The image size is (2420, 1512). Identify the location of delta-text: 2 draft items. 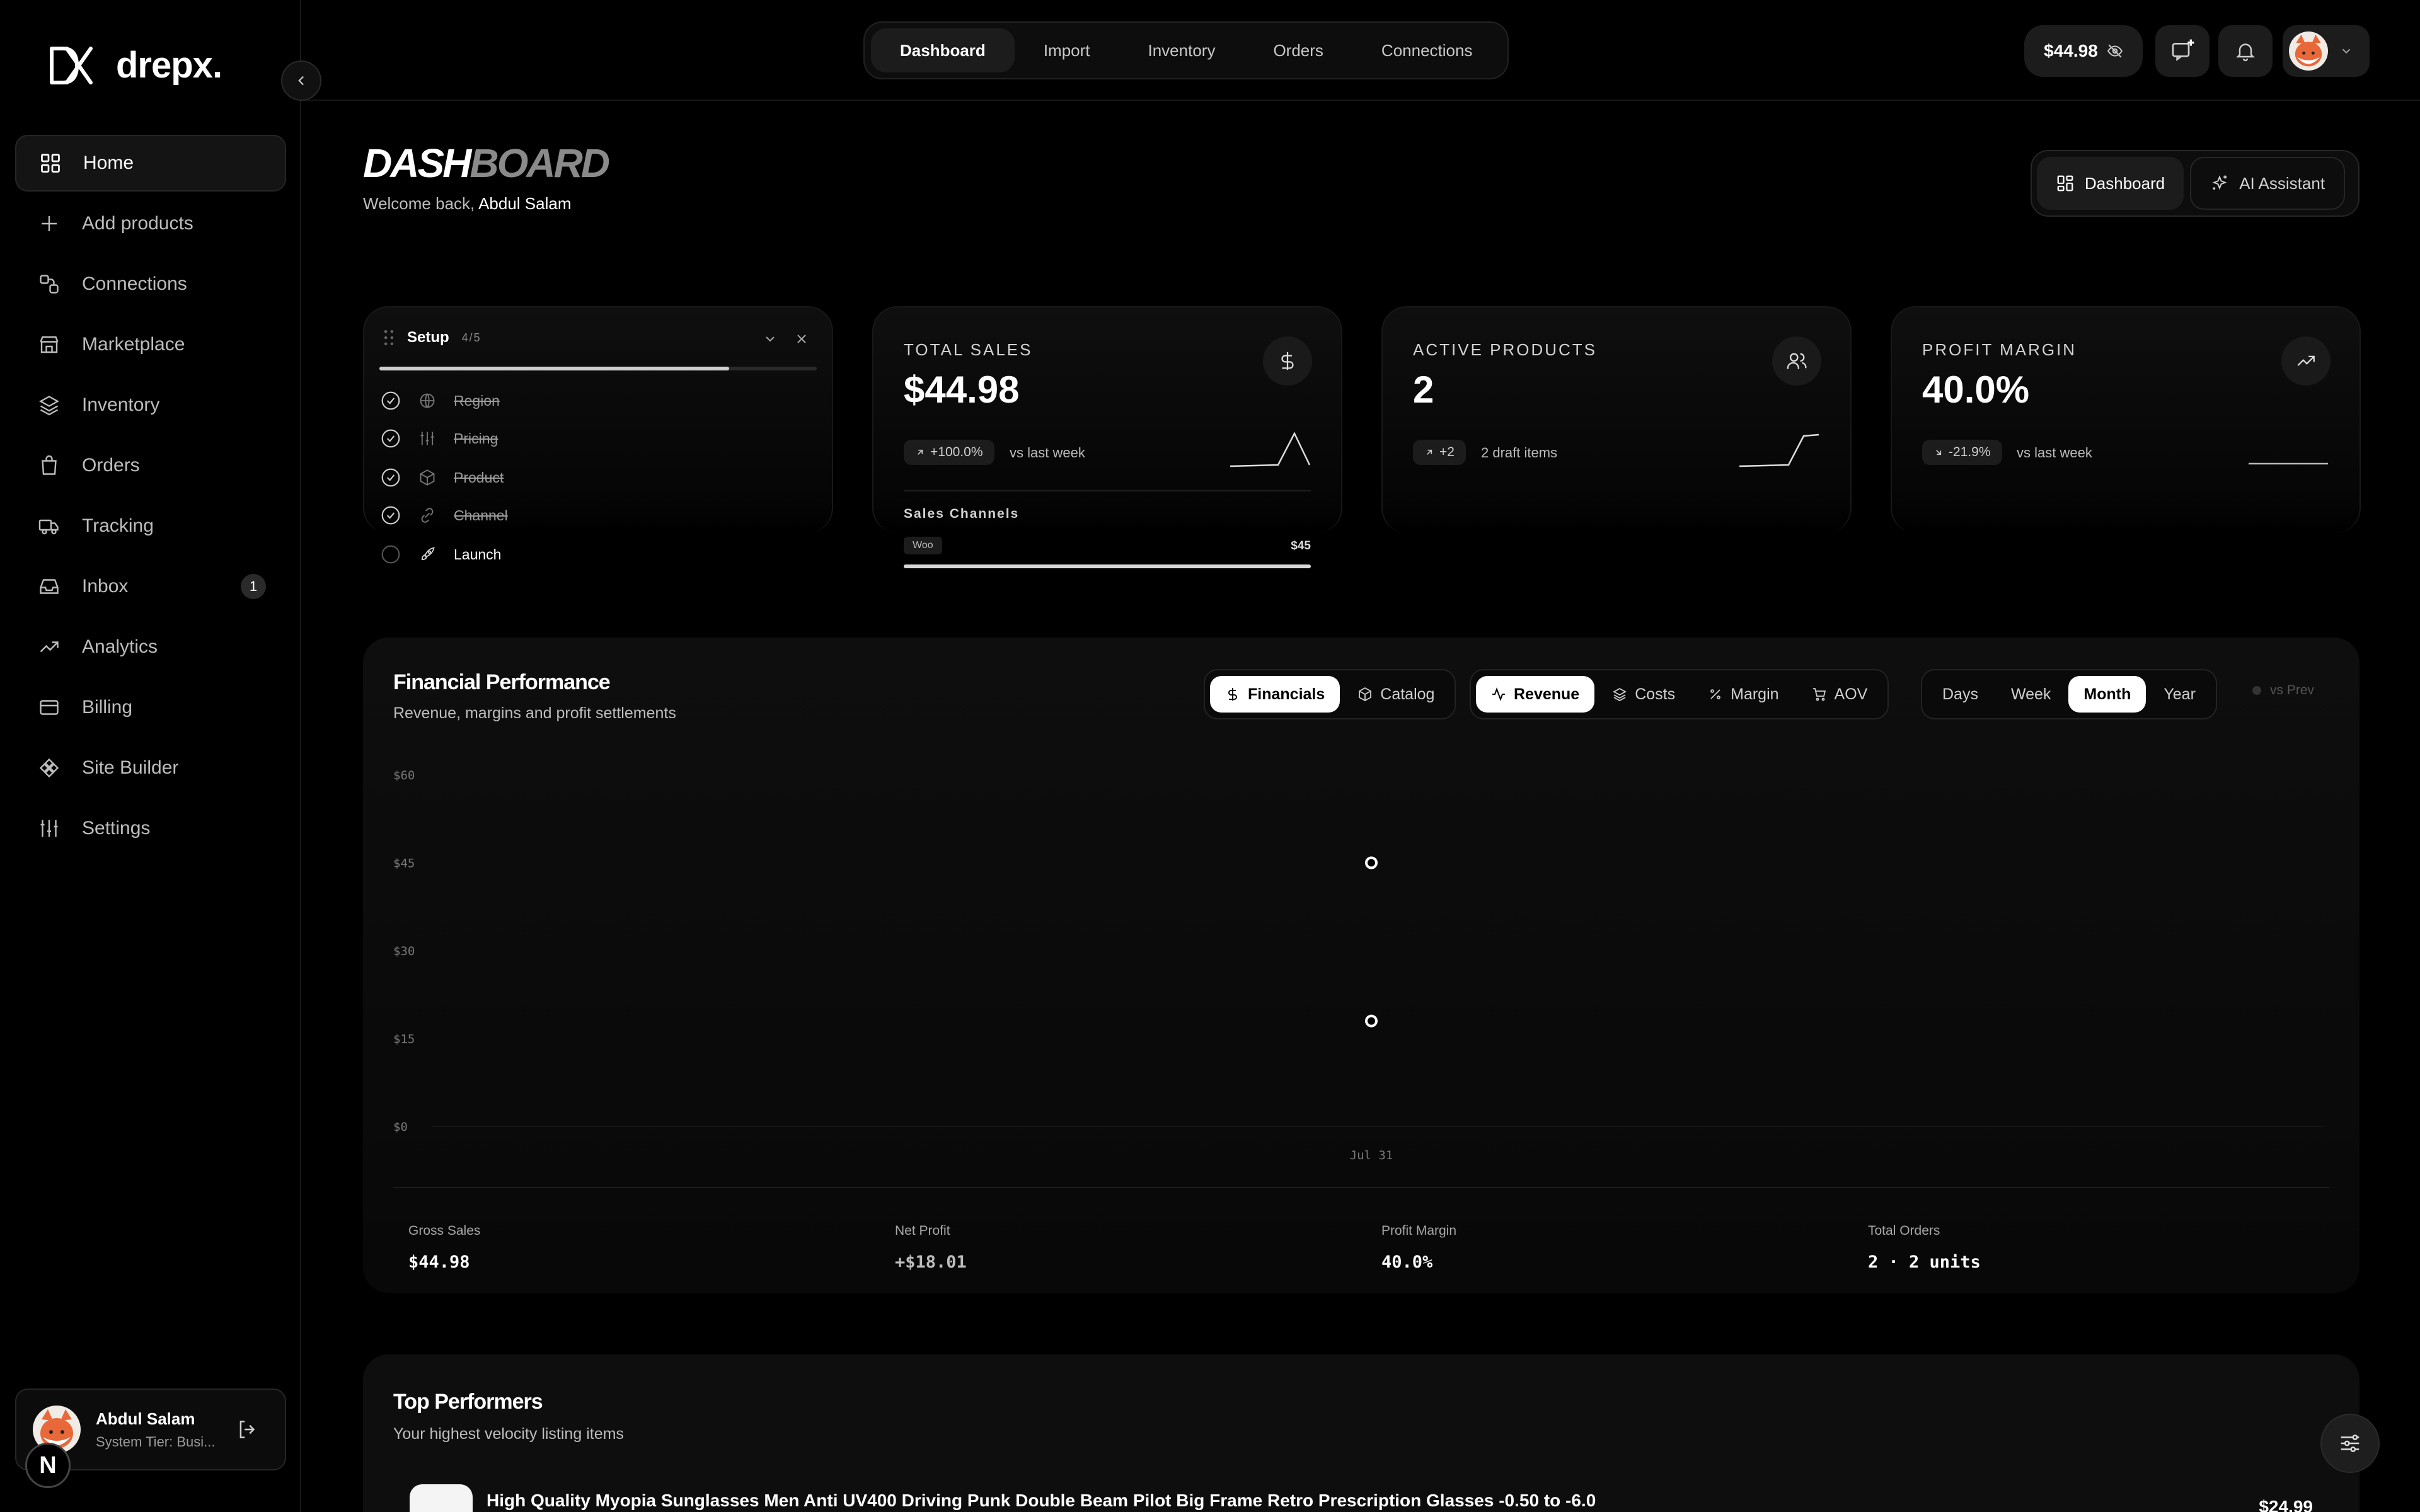
(1520, 453).